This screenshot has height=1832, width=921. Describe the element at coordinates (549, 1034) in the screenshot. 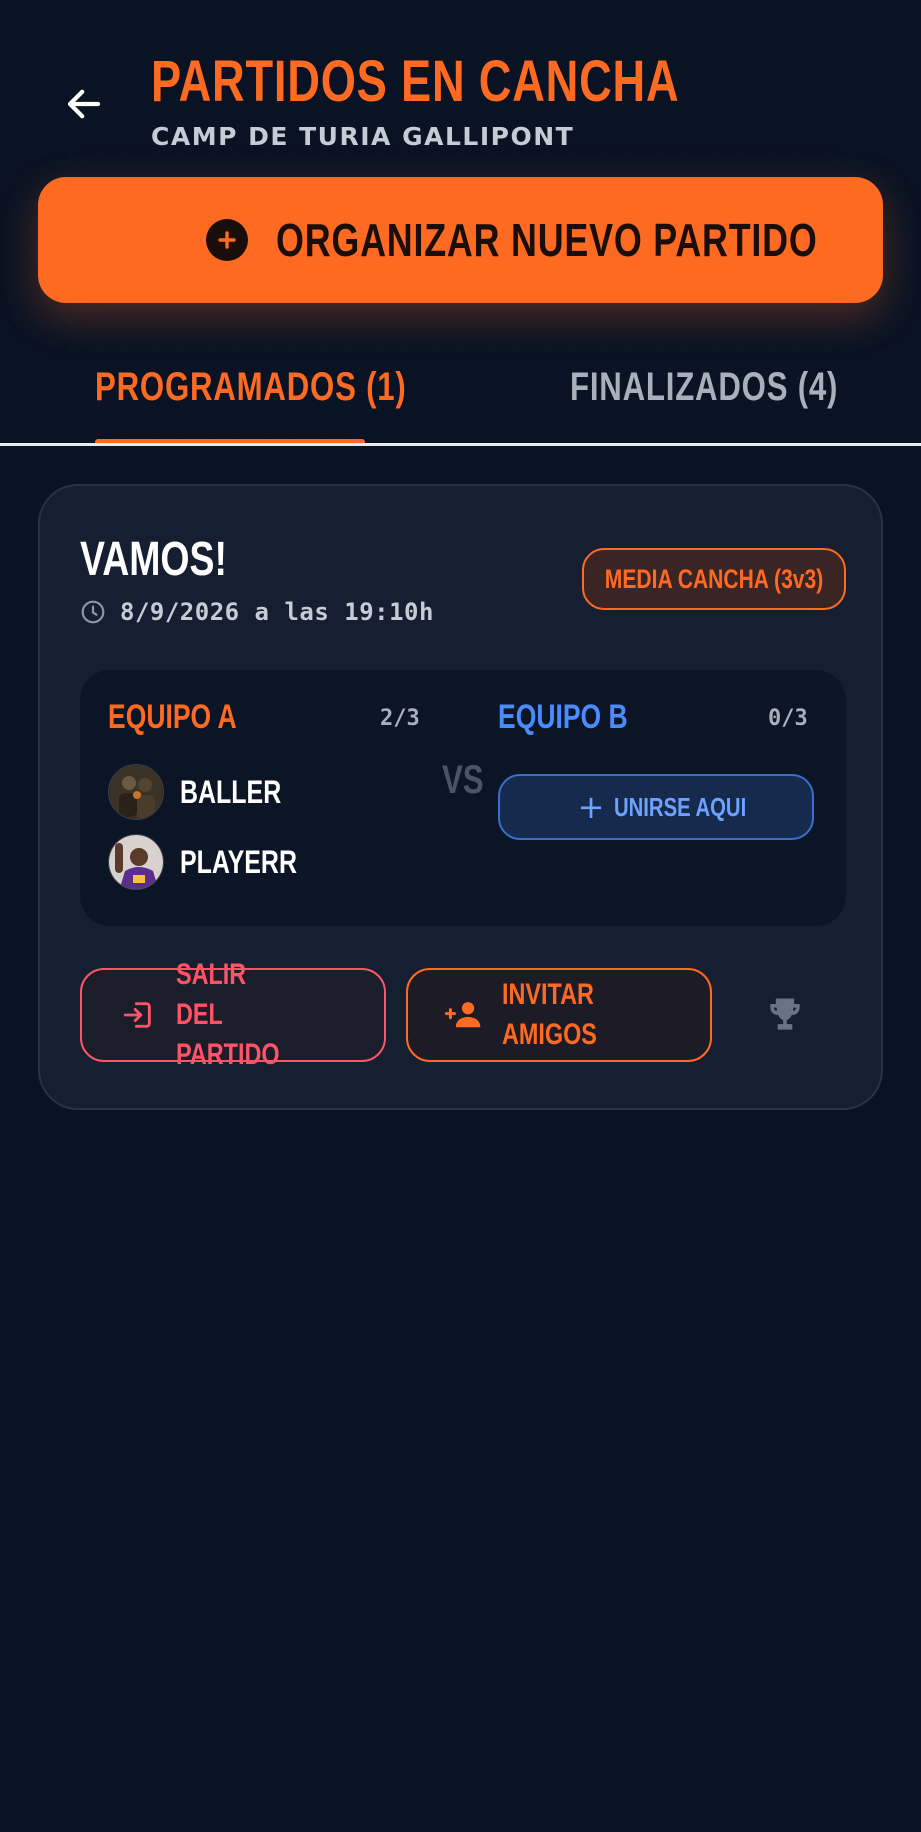

I see `invite-friends-label-line2: AMIGOS` at that location.